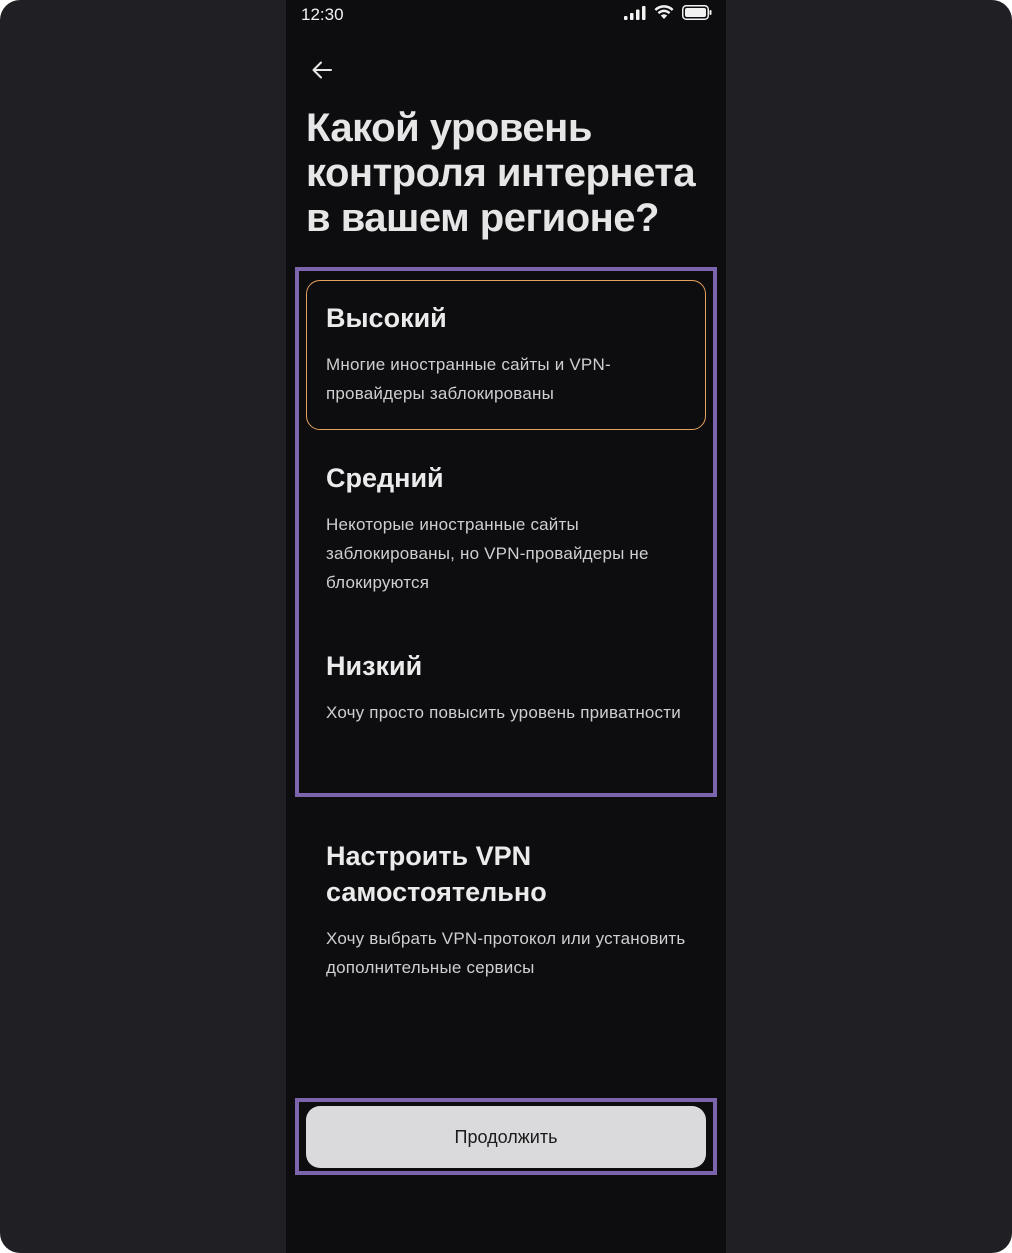  I want to click on option-title: Низкий, so click(374, 666).